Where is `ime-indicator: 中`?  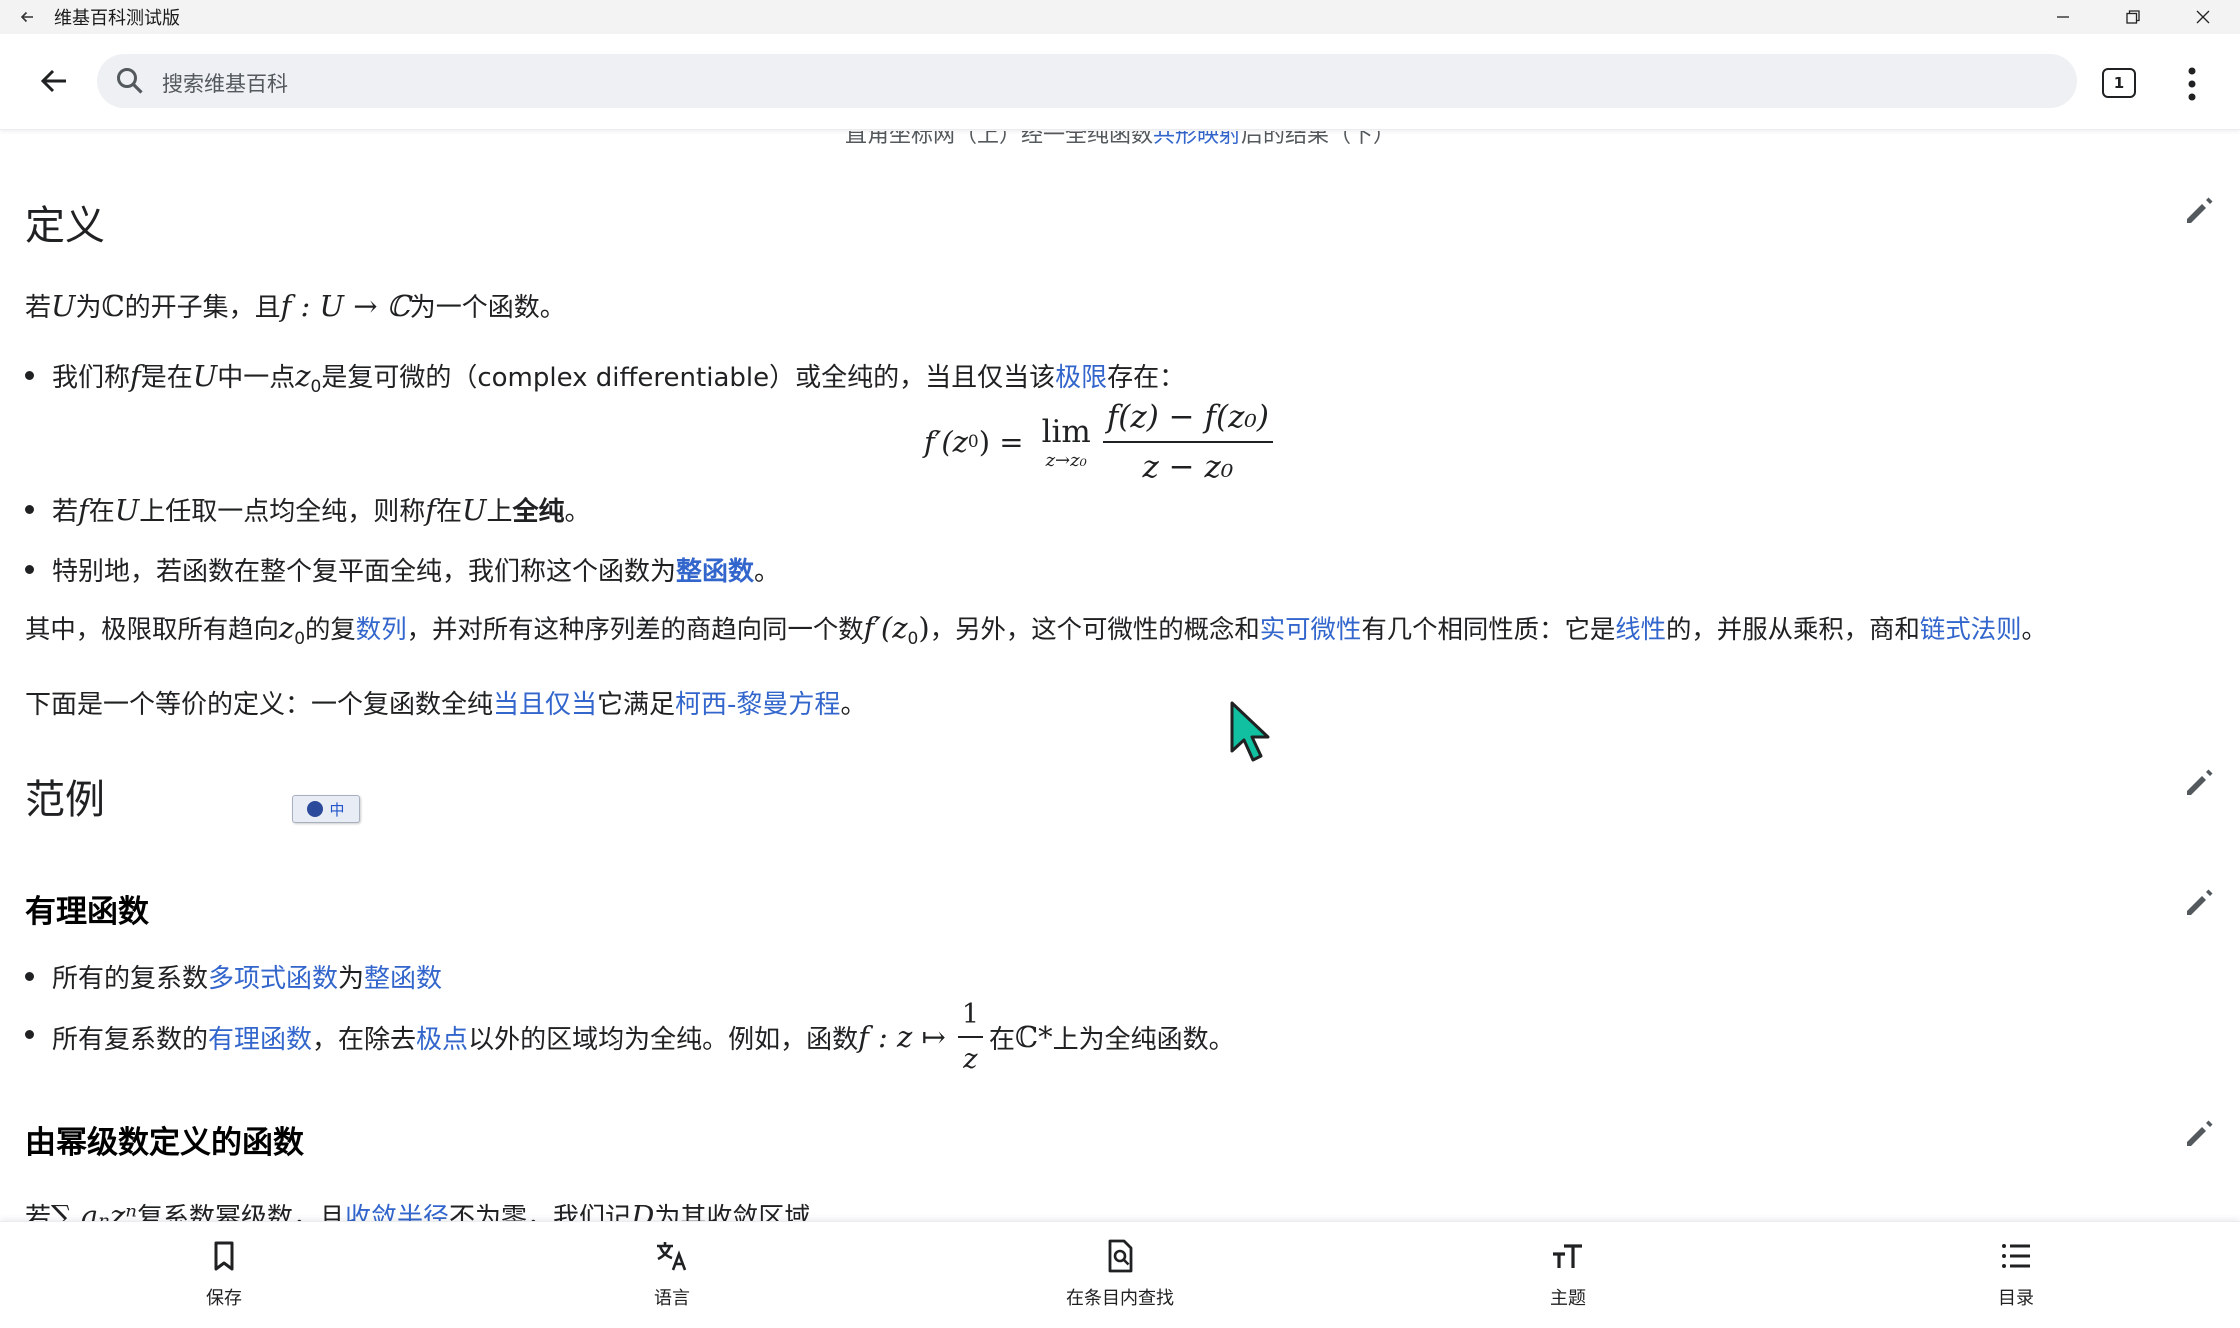 ime-indicator: 中 is located at coordinates (326, 809).